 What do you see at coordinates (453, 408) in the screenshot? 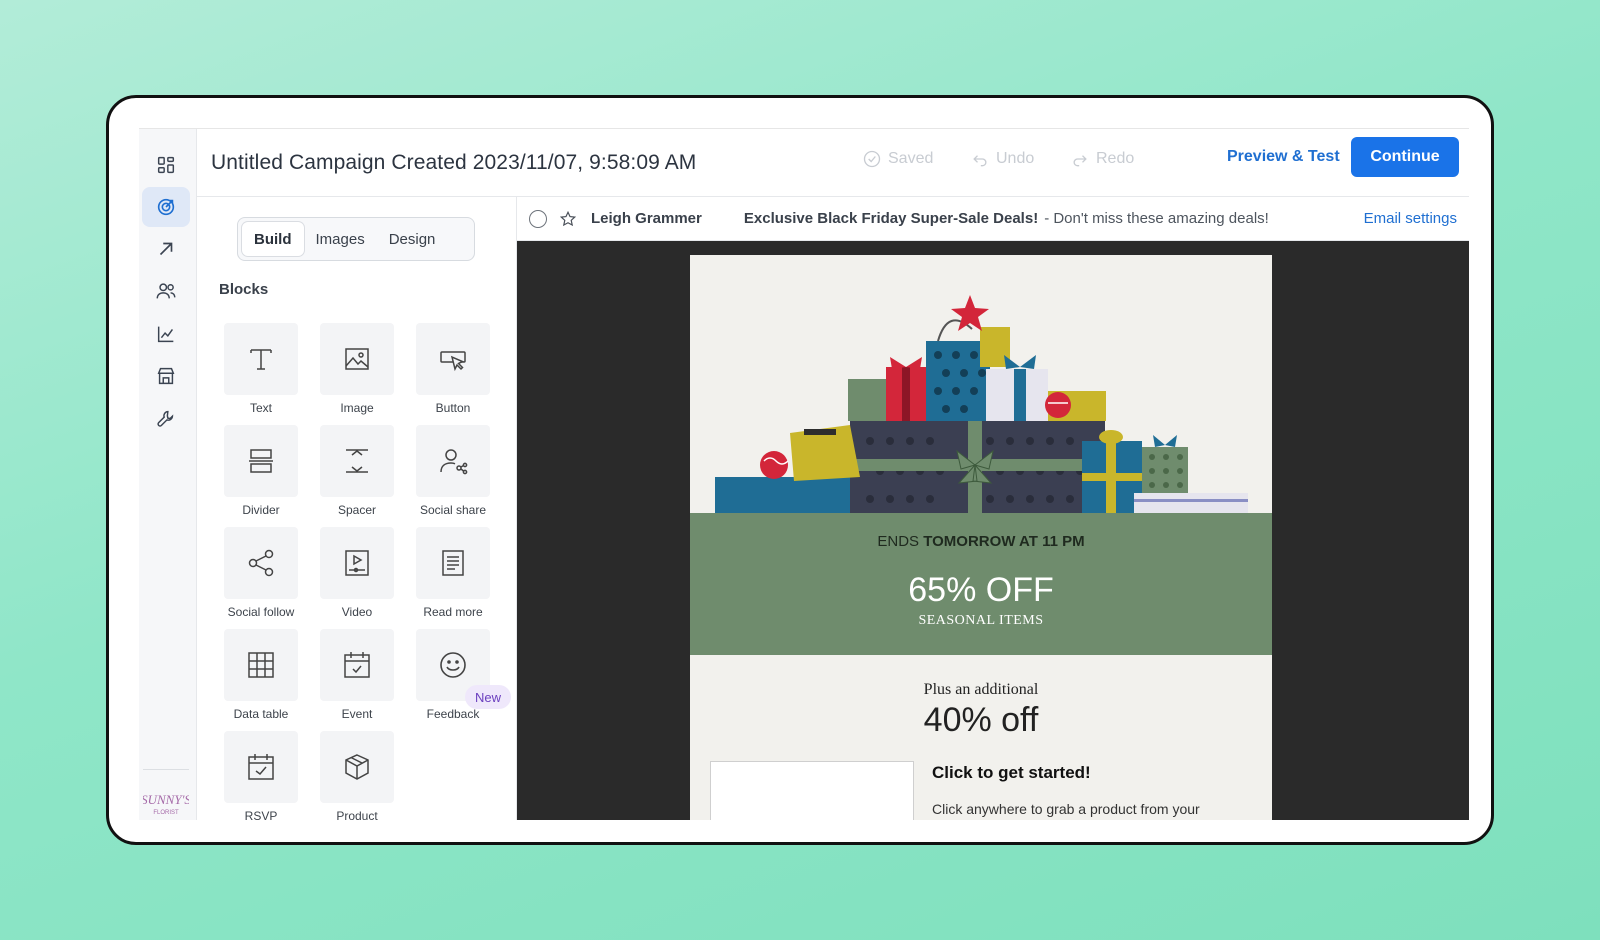
I see `block-label: Button` at bounding box center [453, 408].